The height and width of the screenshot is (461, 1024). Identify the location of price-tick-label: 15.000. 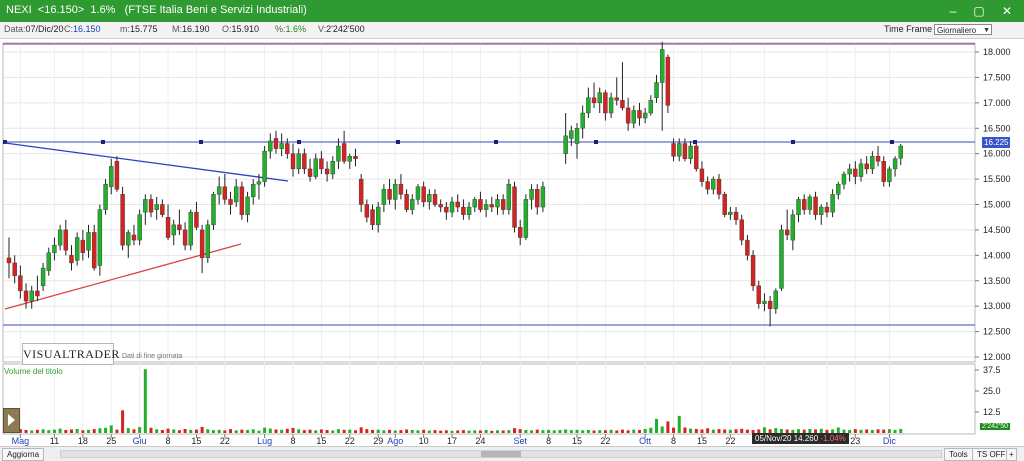
(997, 205).